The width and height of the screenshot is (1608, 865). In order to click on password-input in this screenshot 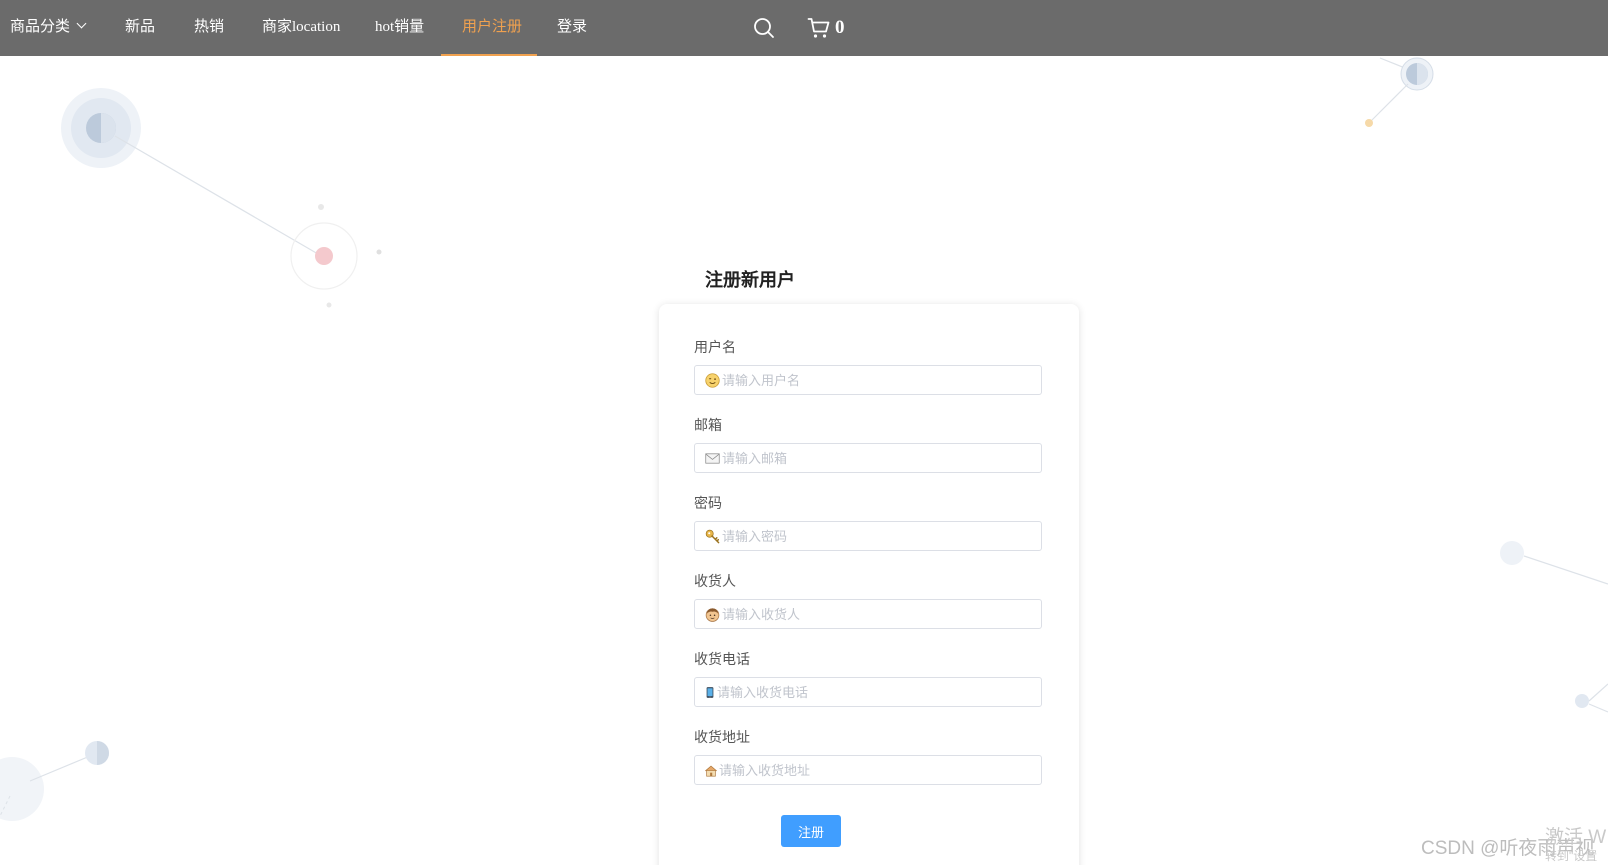, I will do `click(877, 536)`.